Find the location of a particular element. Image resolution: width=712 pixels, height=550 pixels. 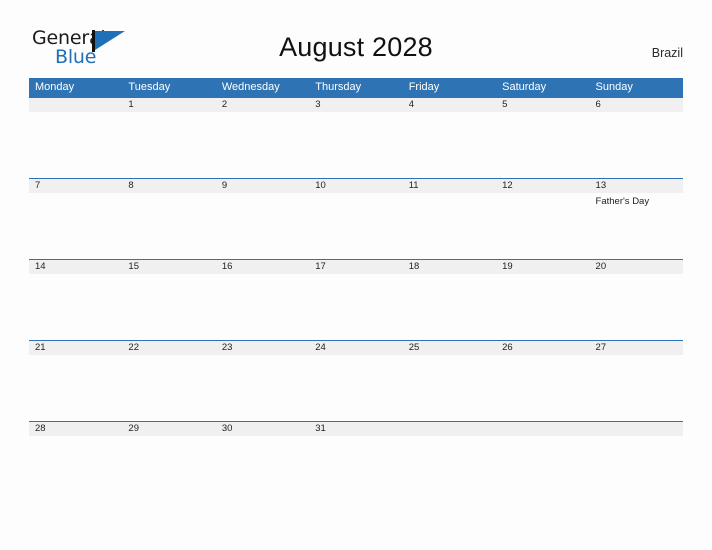

week-date-banner: 14 15 16 17 18 19 20 is located at coordinates (356, 266).